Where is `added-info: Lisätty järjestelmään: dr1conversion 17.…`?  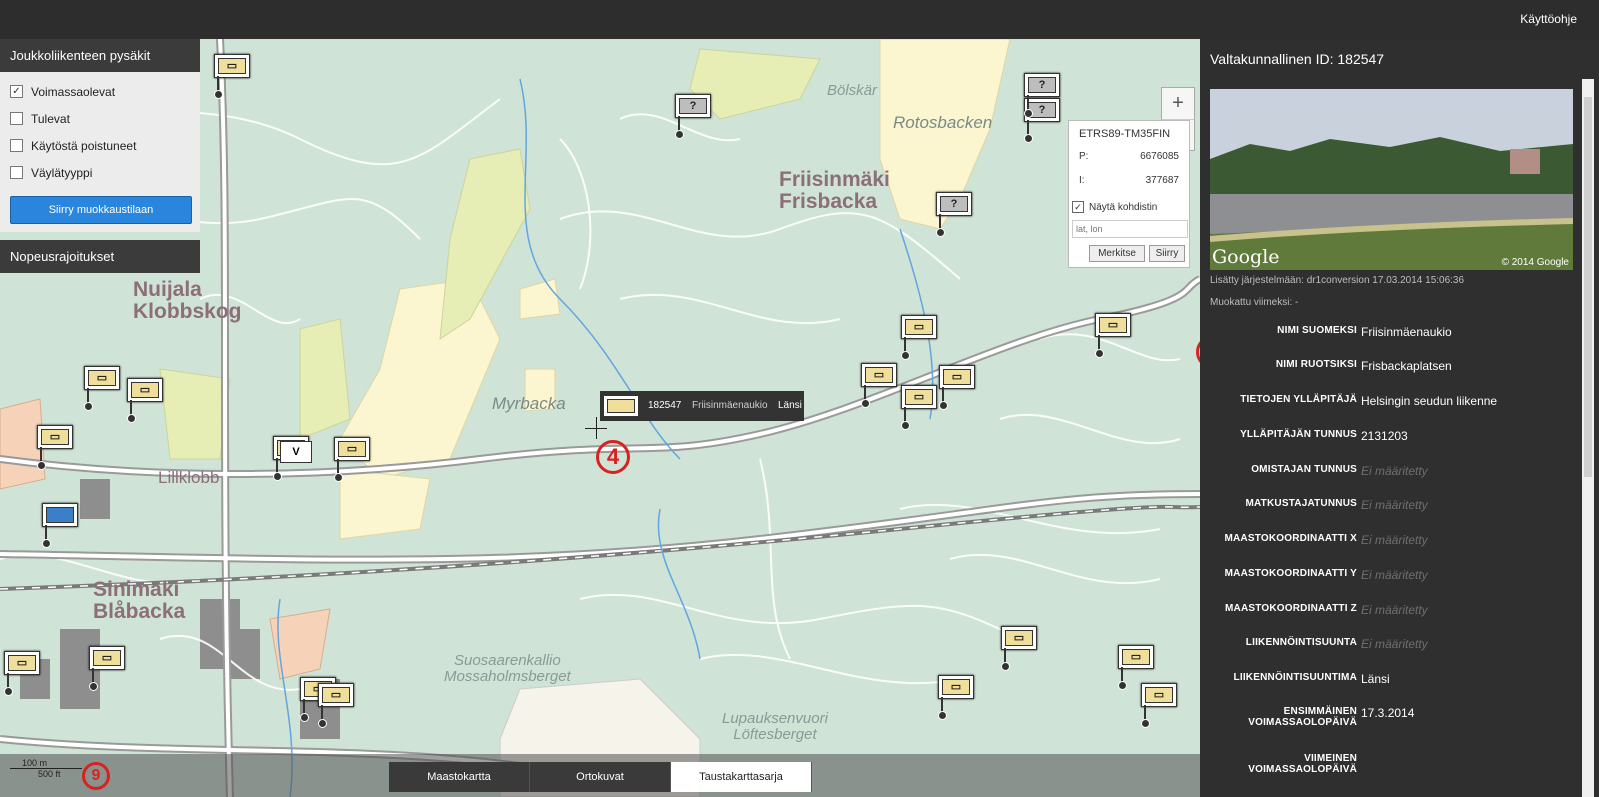
added-info: Lisätty järjestelmään: dr1conversion 17.… is located at coordinates (1337, 280).